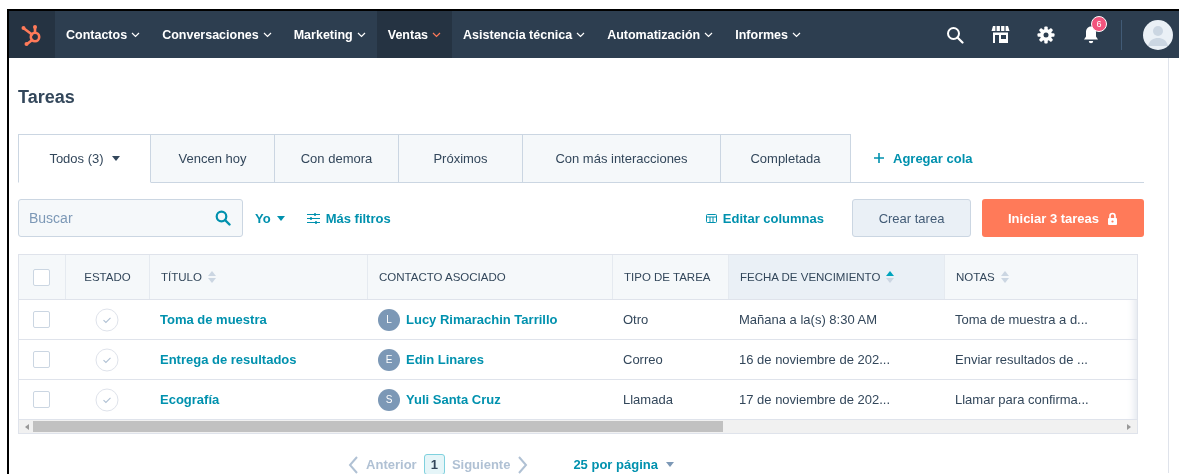 This screenshot has height=474, width=1179. I want to click on storefront-icon, so click(1000, 34).